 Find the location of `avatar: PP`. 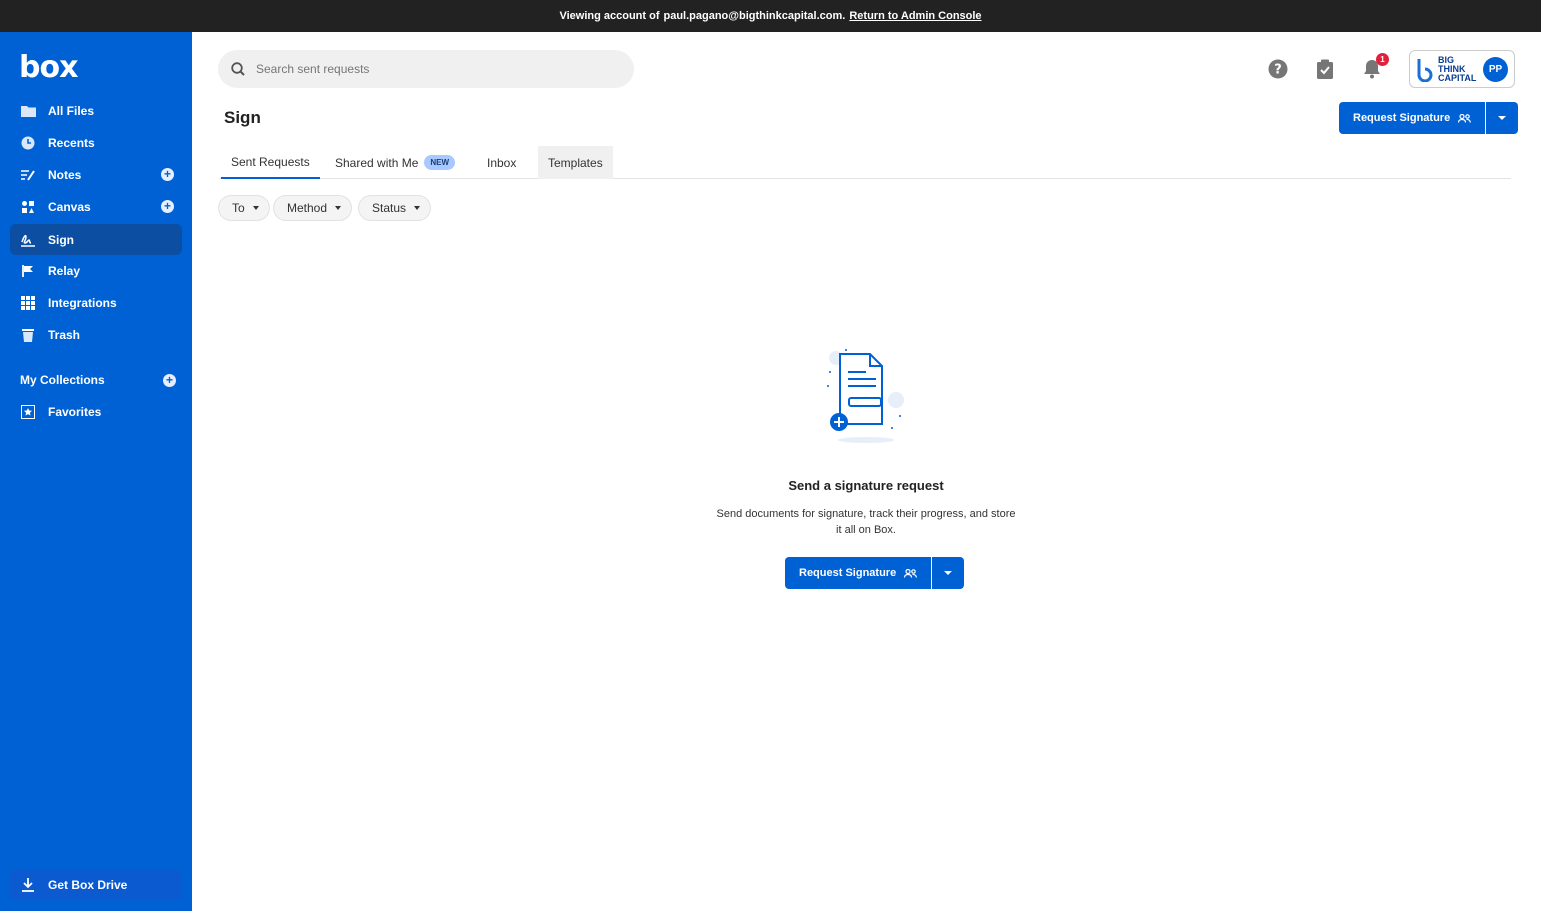

avatar: PP is located at coordinates (1495, 69).